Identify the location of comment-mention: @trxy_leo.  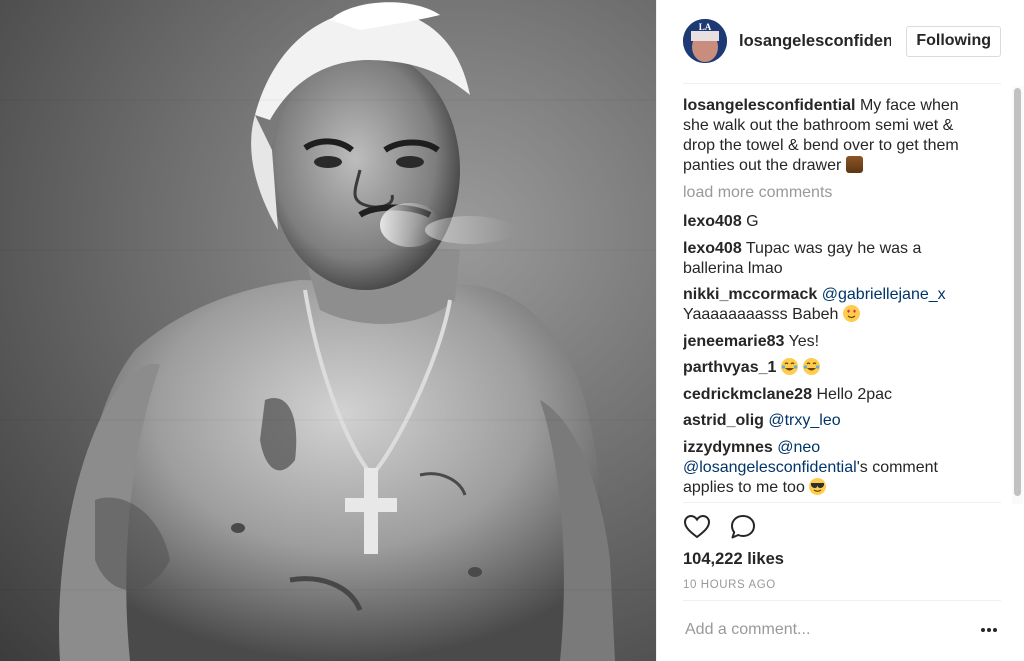
(804, 420).